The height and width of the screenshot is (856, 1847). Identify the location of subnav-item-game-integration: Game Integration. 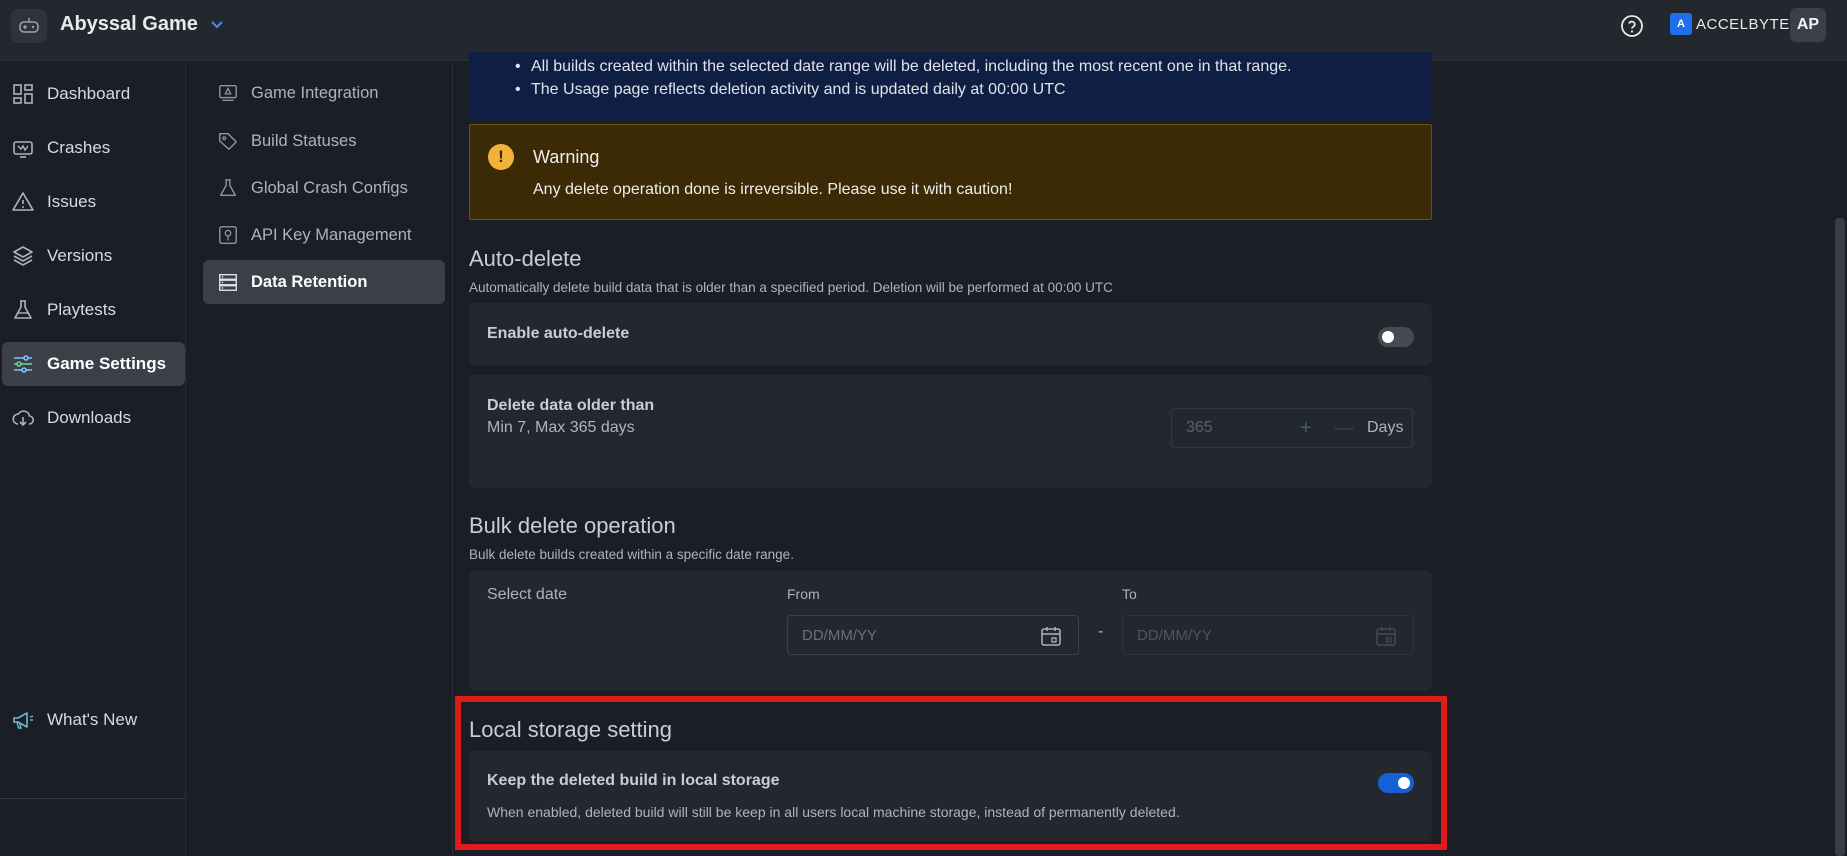
(324, 93).